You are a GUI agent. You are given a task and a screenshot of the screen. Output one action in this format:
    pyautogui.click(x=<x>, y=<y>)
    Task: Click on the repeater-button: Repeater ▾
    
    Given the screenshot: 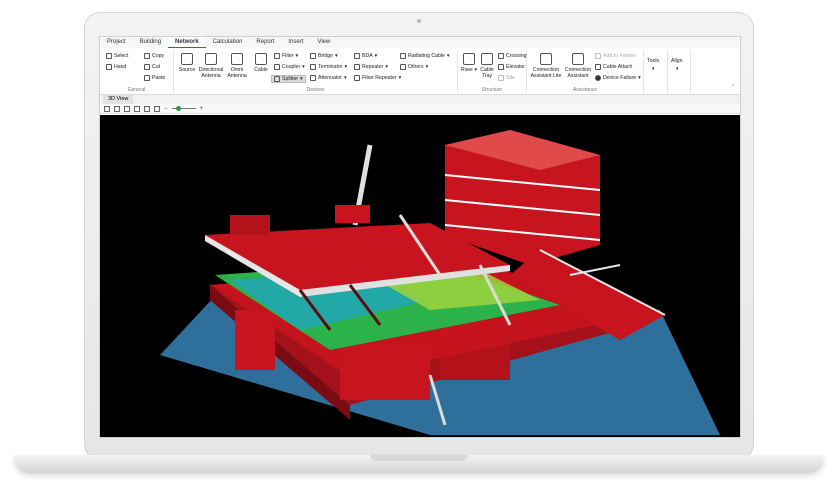 What is the action you would take?
    pyautogui.click(x=371, y=67)
    